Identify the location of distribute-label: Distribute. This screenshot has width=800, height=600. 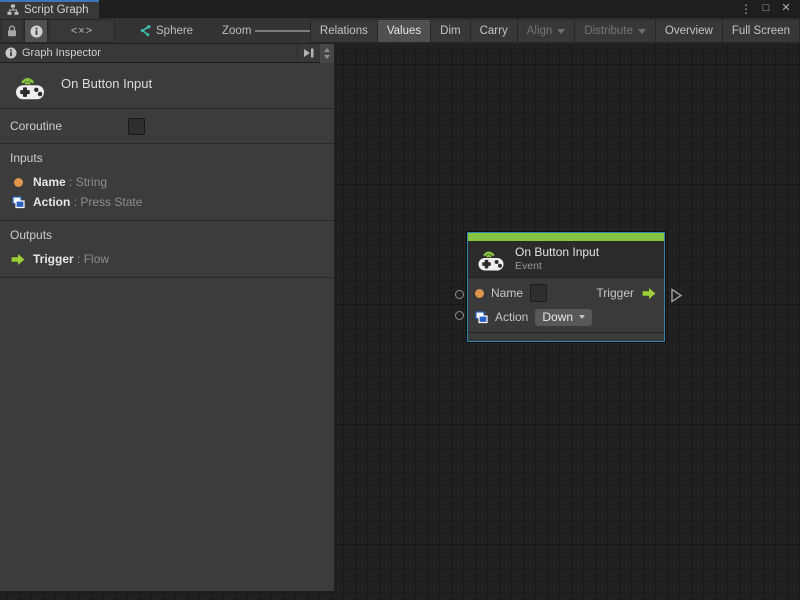
(608, 31).